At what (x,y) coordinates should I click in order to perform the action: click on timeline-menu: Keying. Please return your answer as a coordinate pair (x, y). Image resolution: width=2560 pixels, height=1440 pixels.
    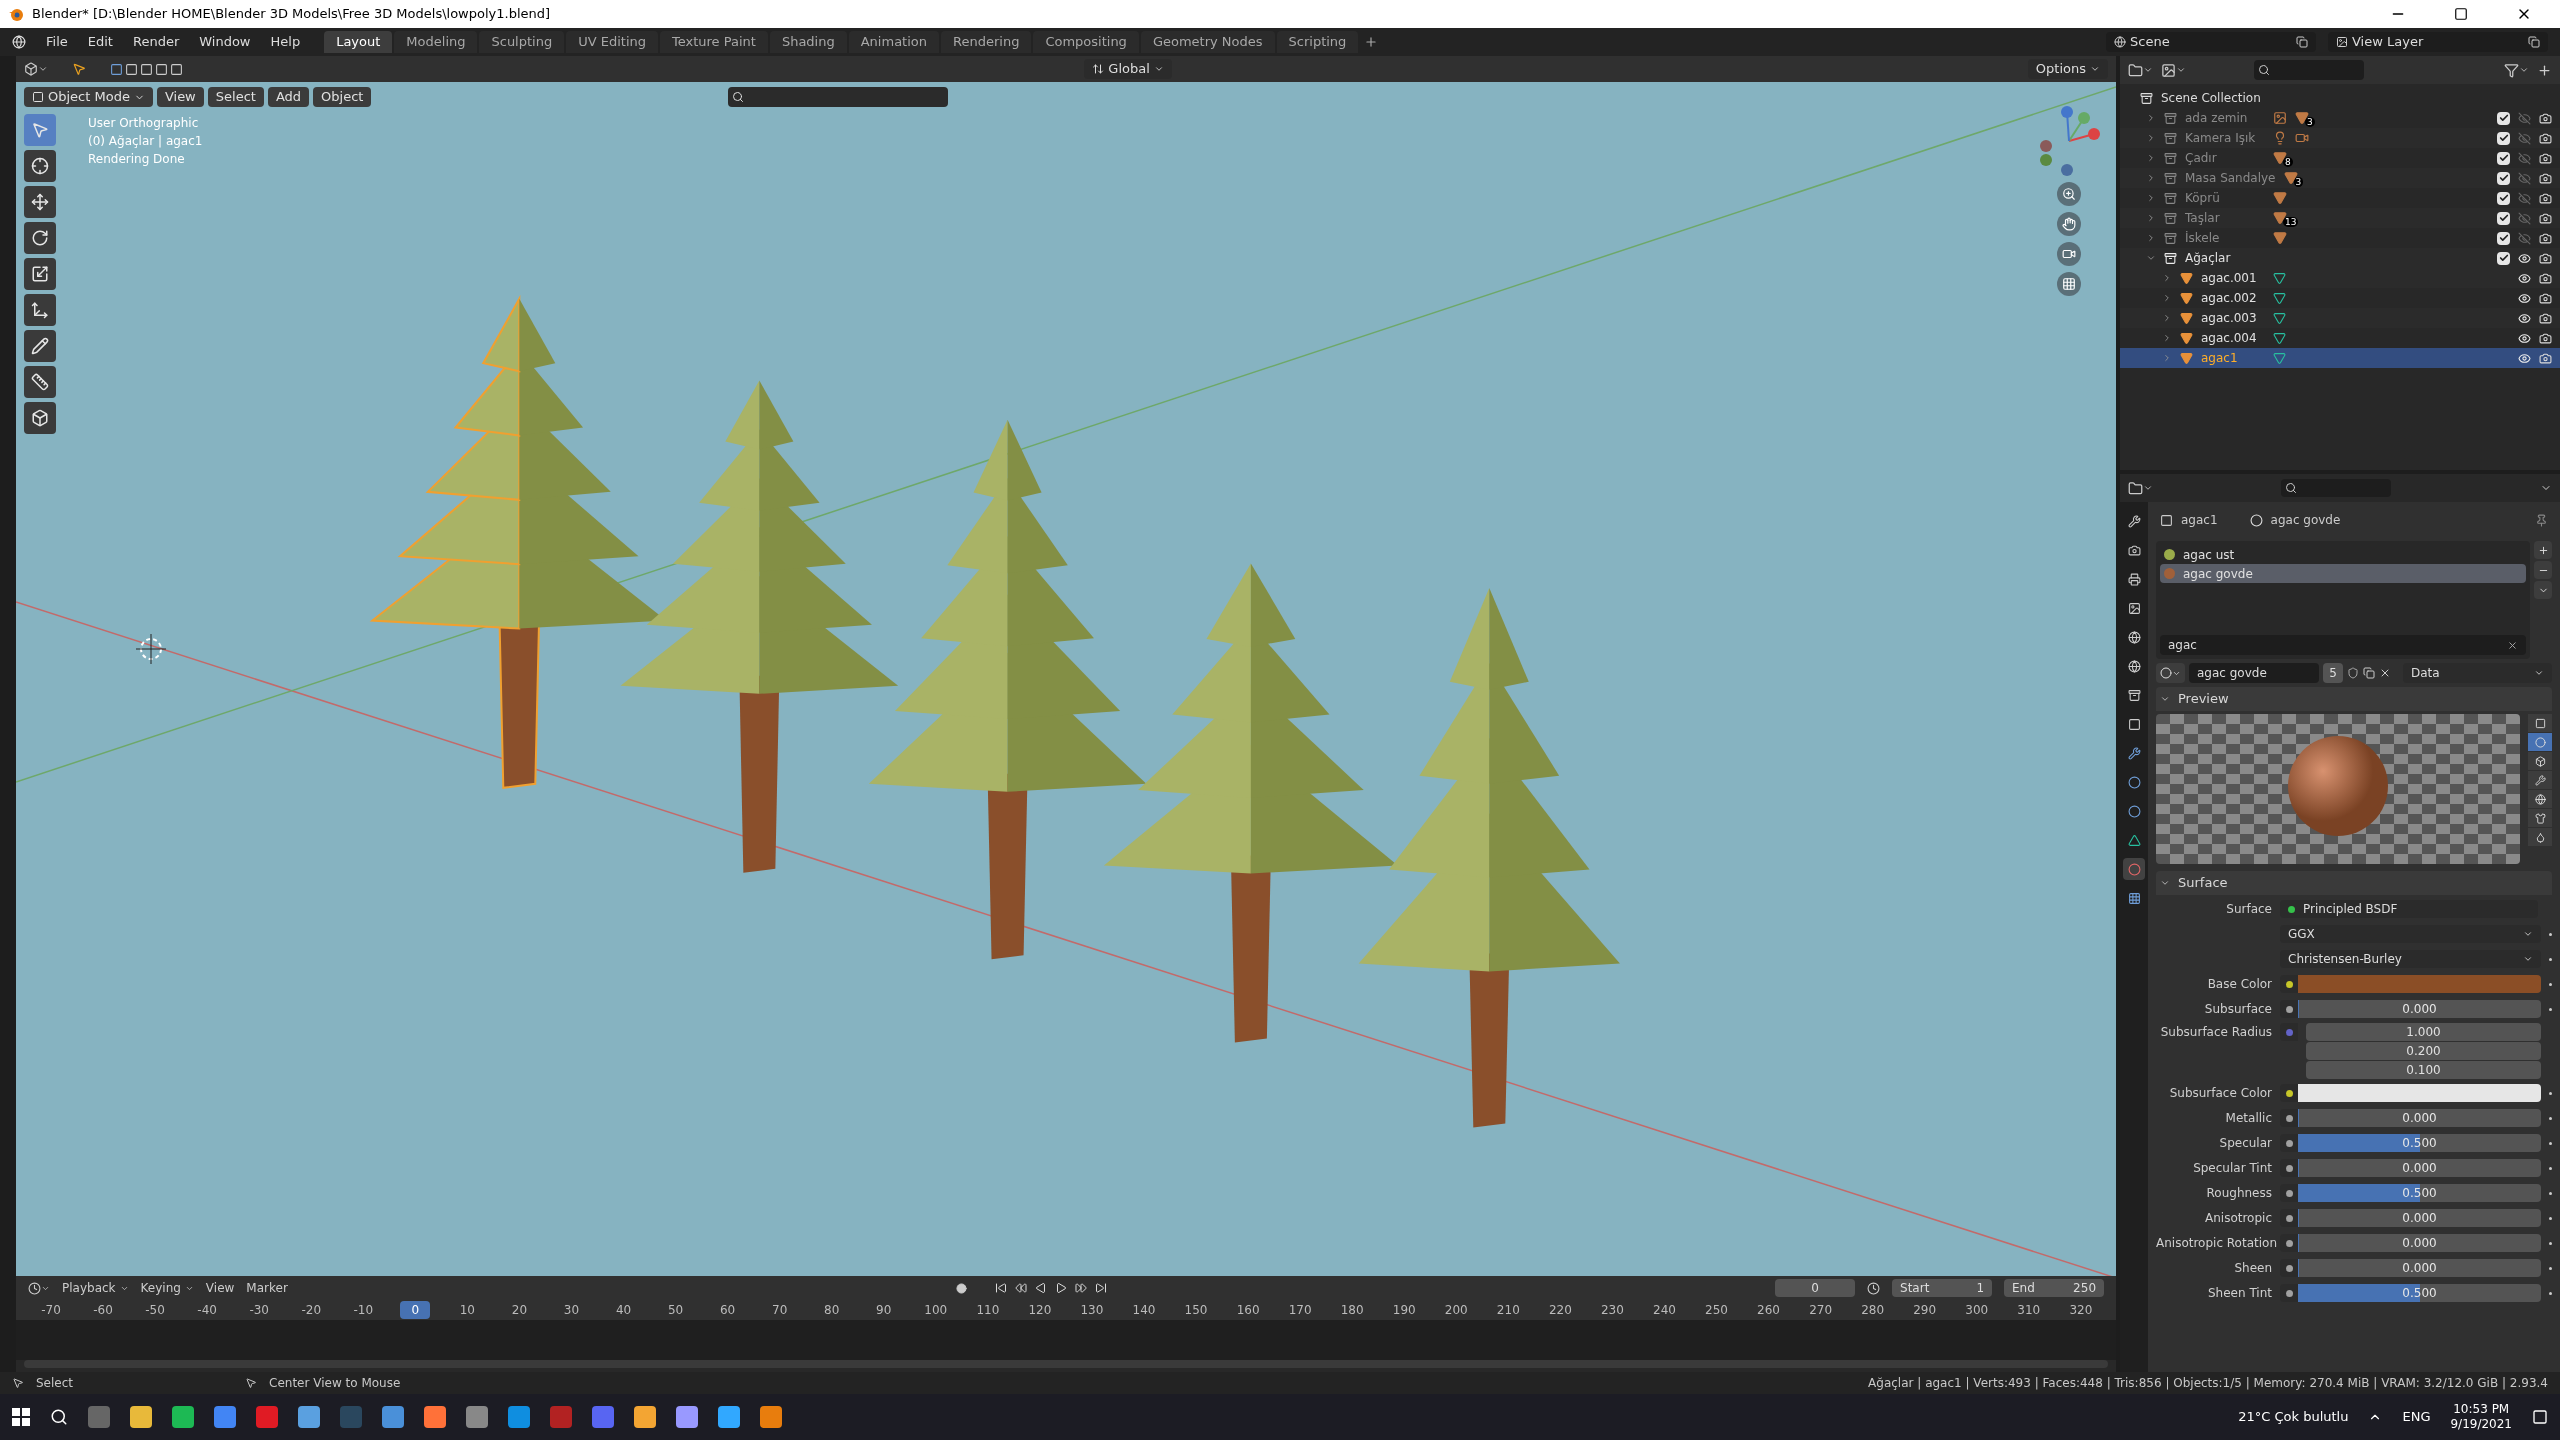
    Looking at the image, I should click on (167, 1288).